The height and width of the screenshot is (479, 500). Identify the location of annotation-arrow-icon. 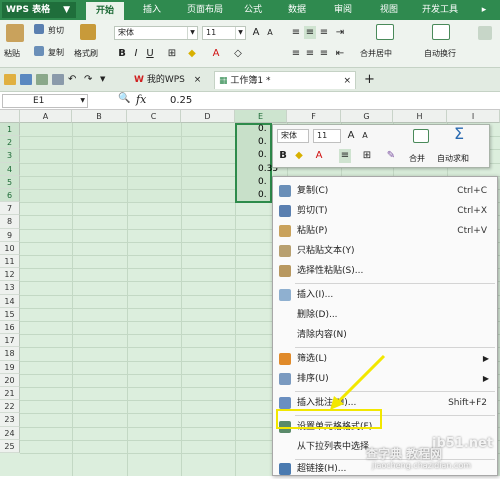
(358, 382).